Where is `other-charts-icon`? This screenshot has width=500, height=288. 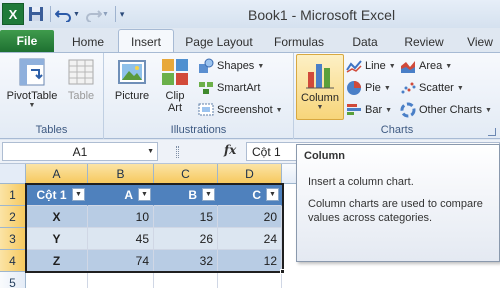 other-charts-icon is located at coordinates (408, 110).